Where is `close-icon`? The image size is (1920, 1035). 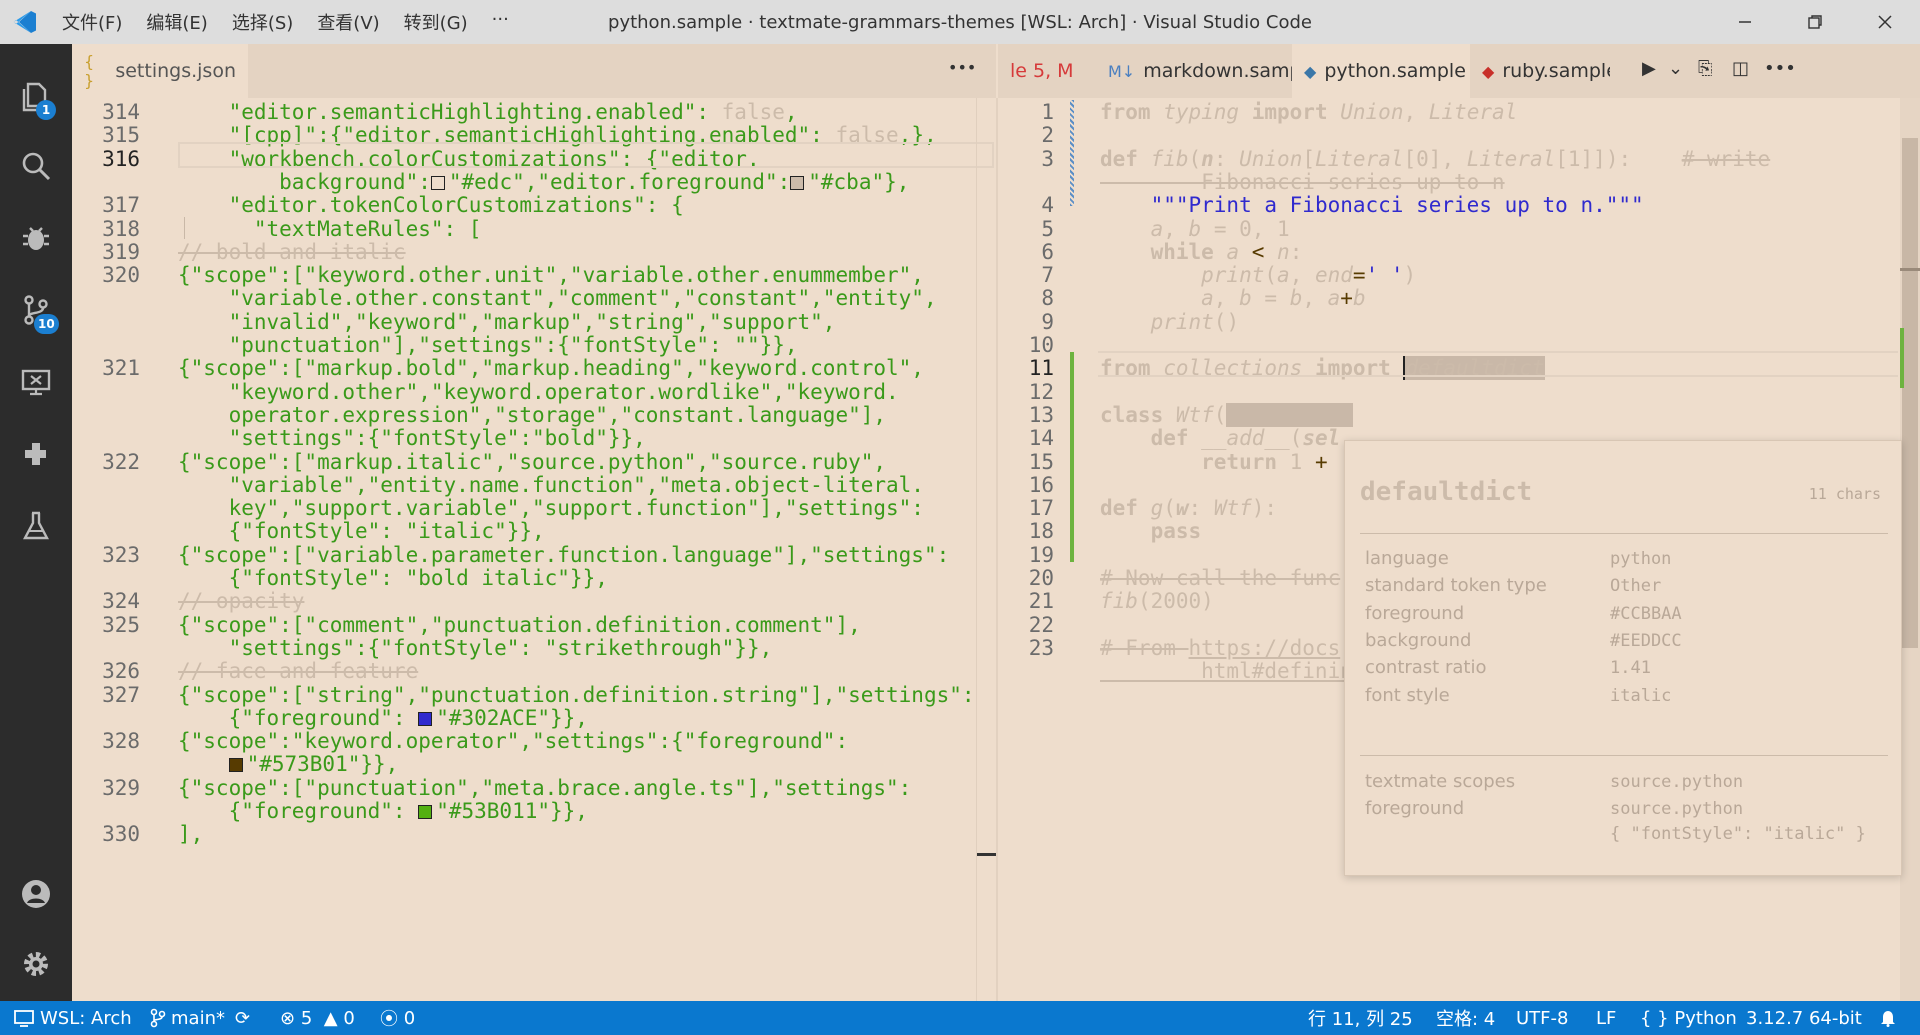 close-icon is located at coordinates (1885, 22).